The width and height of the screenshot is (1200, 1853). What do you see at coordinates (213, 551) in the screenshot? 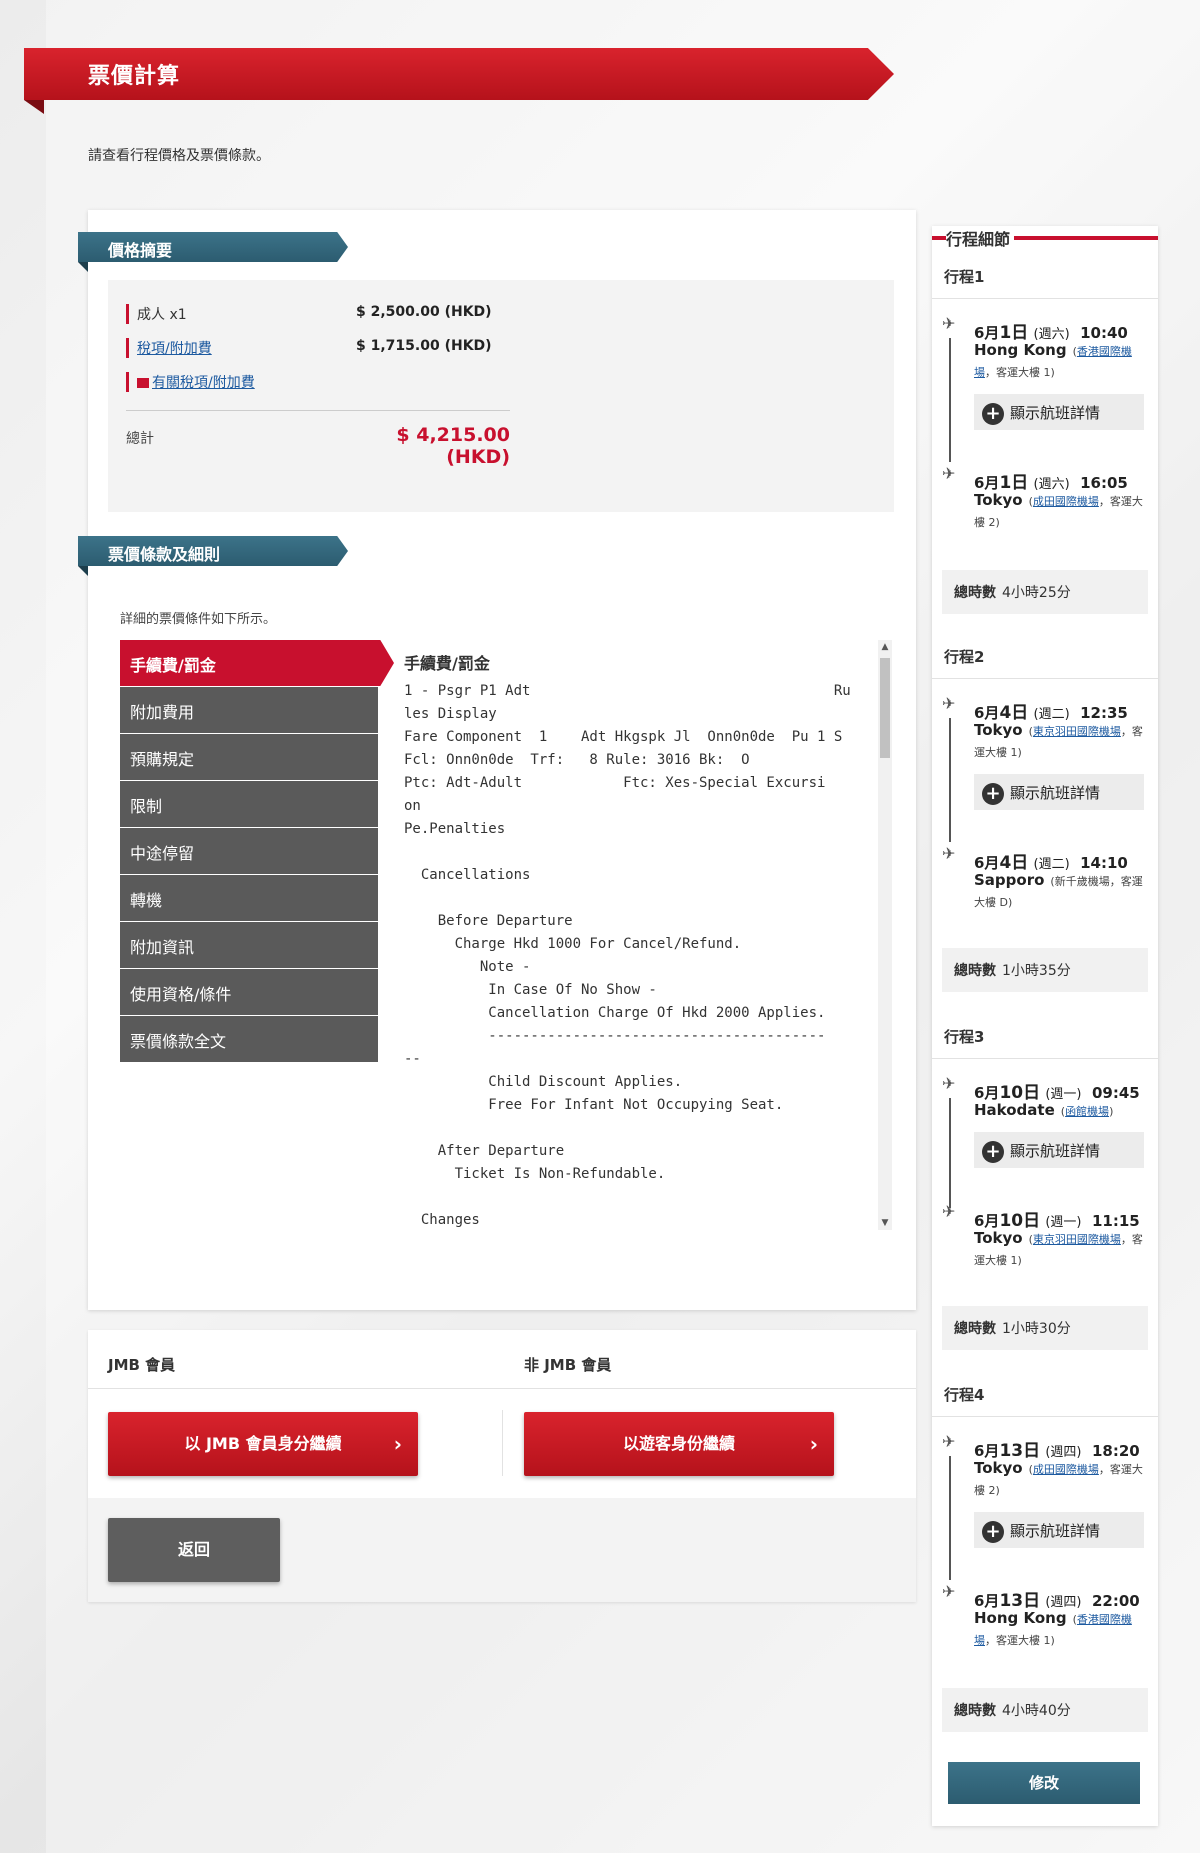
I see `fare-rules-heading: 票價條款及細則` at bounding box center [213, 551].